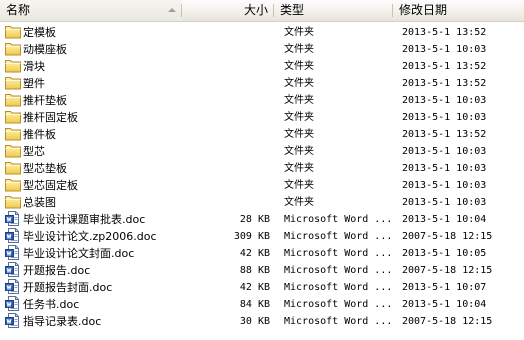 Image resolution: width=524 pixels, height=340 pixels. I want to click on folder-row: 总装图 文件夹 2013-5-1 10:03, so click(262, 202).